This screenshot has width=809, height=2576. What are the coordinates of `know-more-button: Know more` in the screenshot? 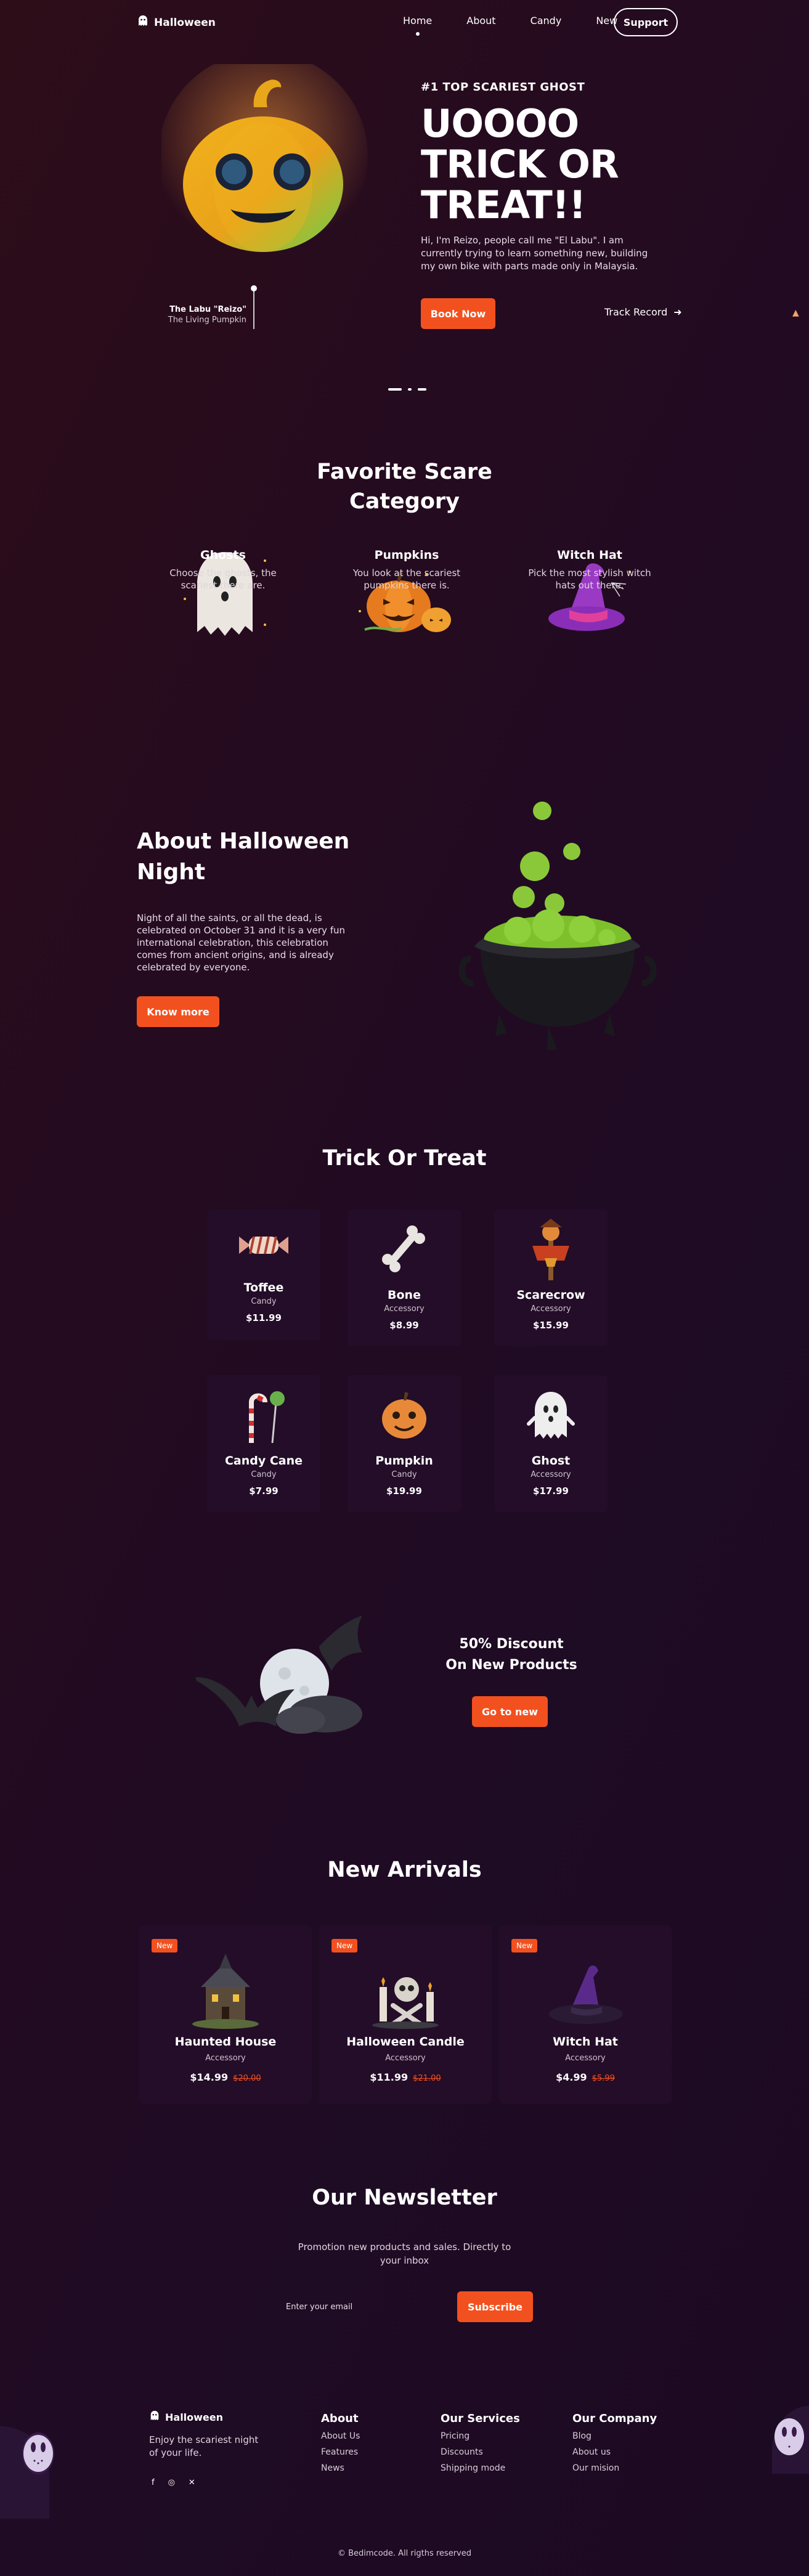 It's located at (178, 1011).